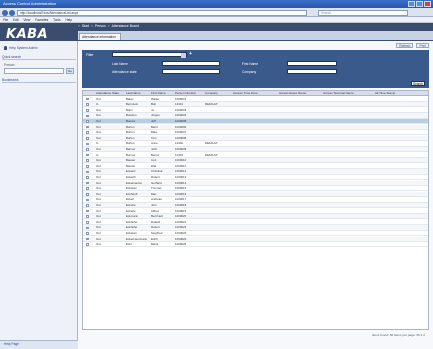 The height and width of the screenshot is (349, 433). I want to click on table-cell, so click(255, 216).